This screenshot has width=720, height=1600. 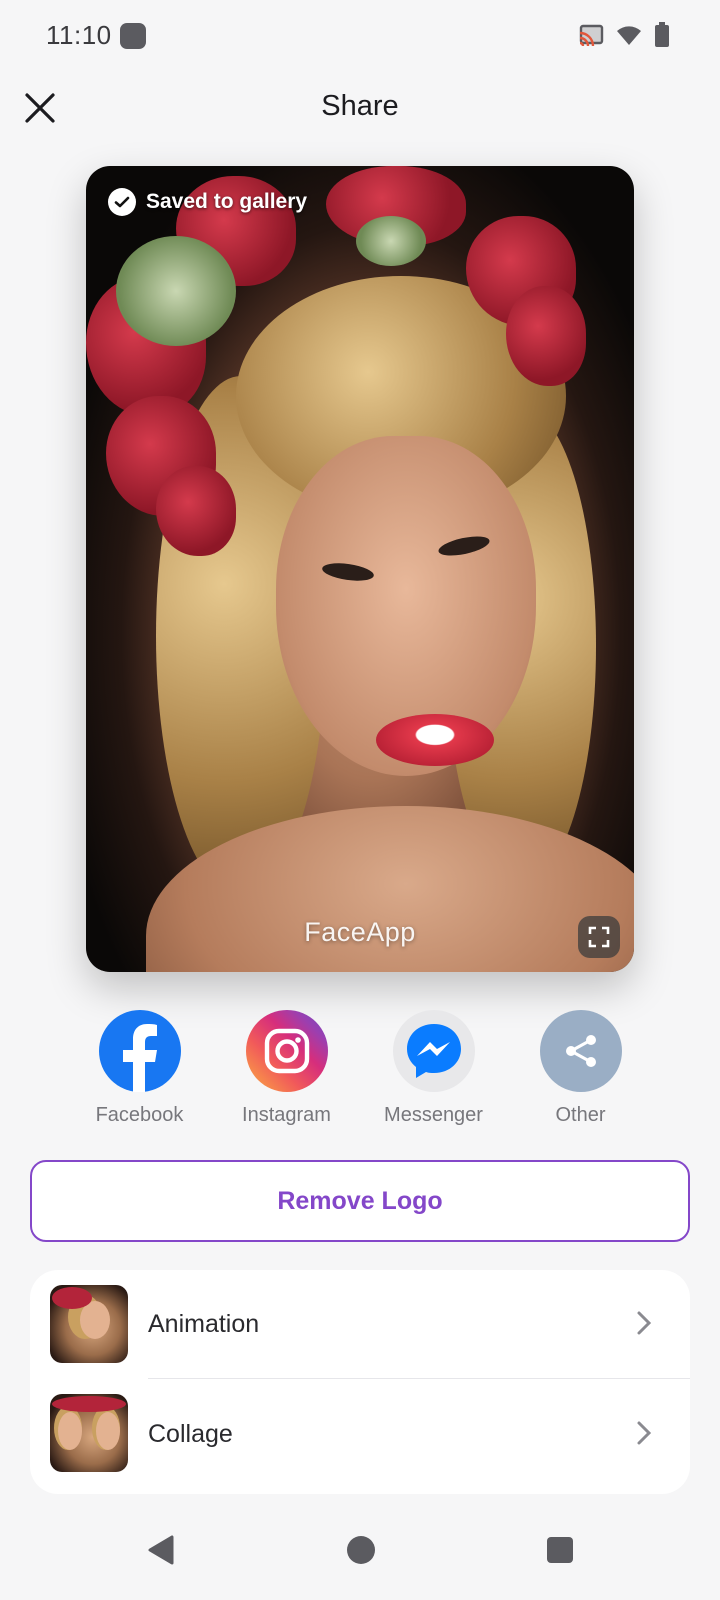 What do you see at coordinates (227, 201) in the screenshot?
I see `saved-label: Saved to gallery` at bounding box center [227, 201].